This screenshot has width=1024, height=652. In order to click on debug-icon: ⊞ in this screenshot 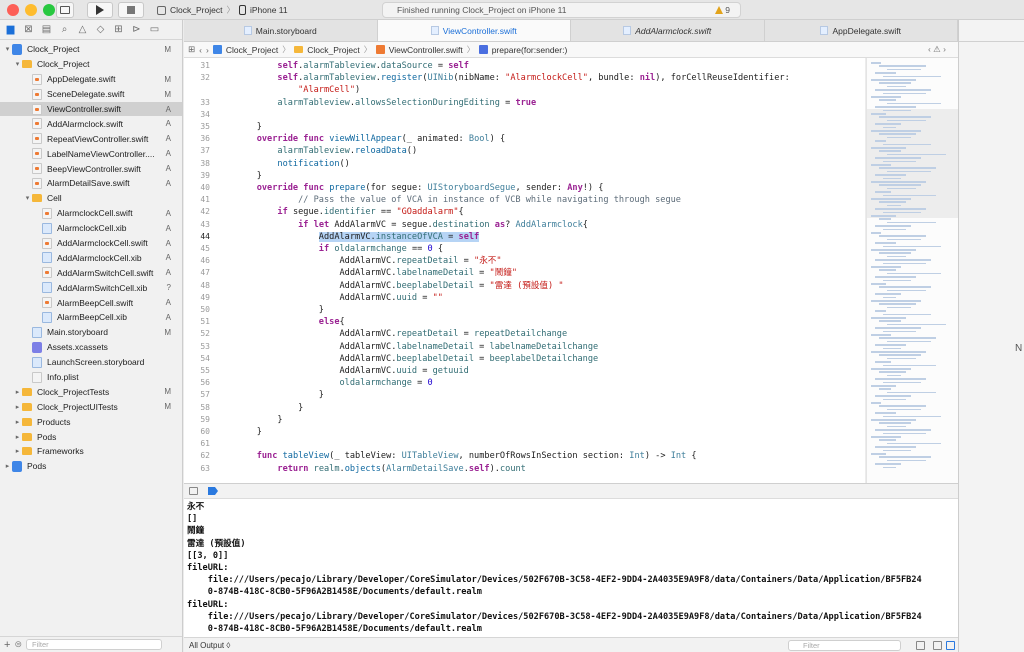, I will do `click(118, 29)`.